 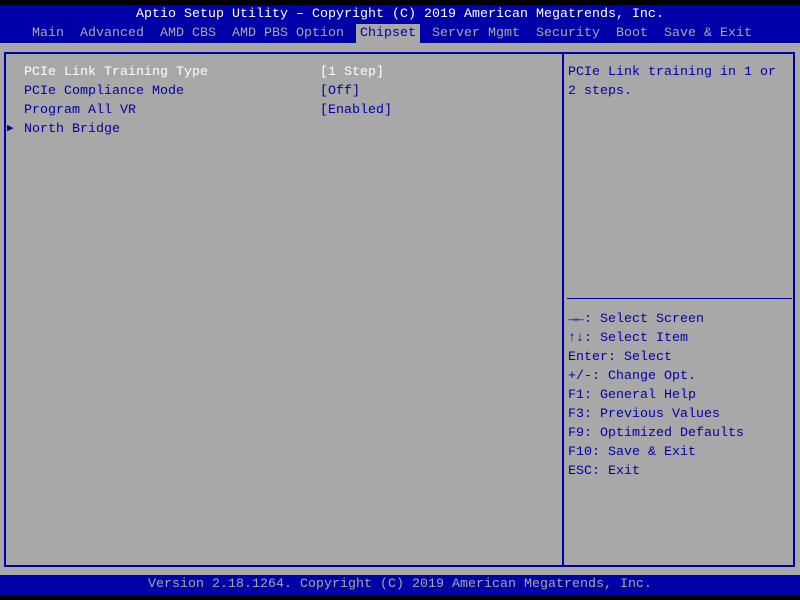 What do you see at coordinates (636, 319) in the screenshot?
I see `key-help-select-screen: →←: Select Screen` at bounding box center [636, 319].